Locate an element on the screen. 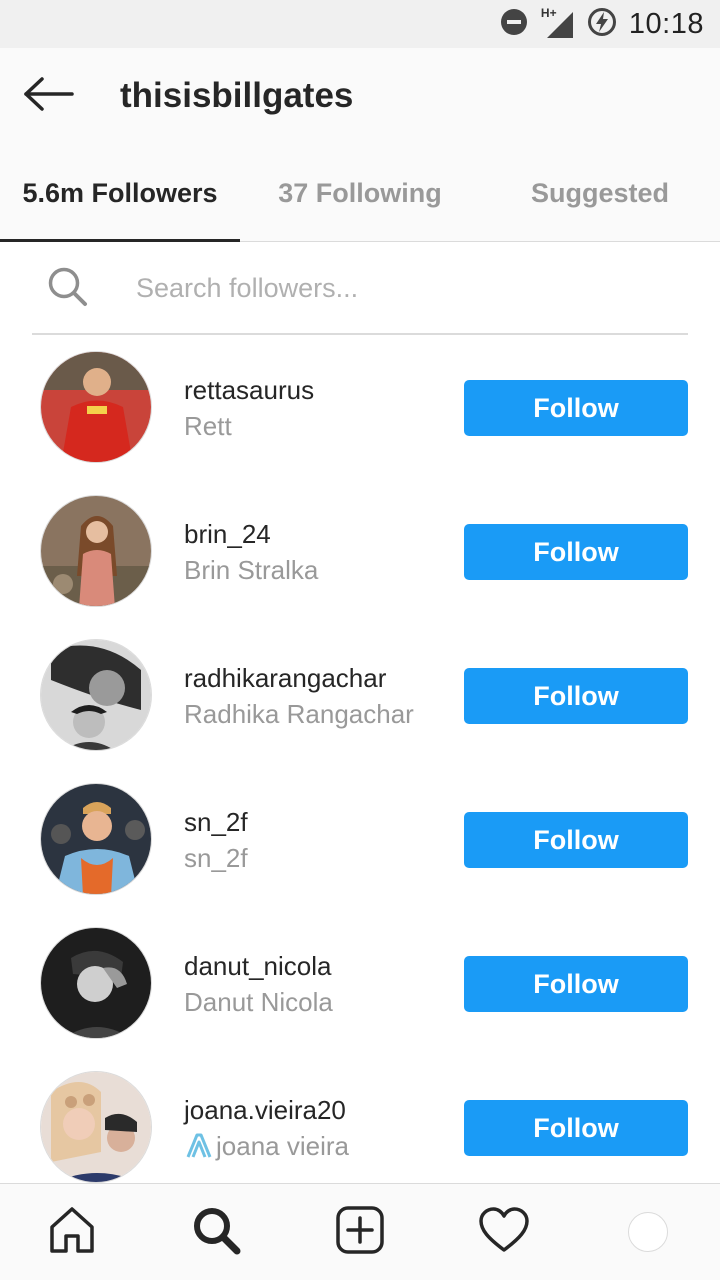 The width and height of the screenshot is (720, 1280). back-button is located at coordinates (48, 96).